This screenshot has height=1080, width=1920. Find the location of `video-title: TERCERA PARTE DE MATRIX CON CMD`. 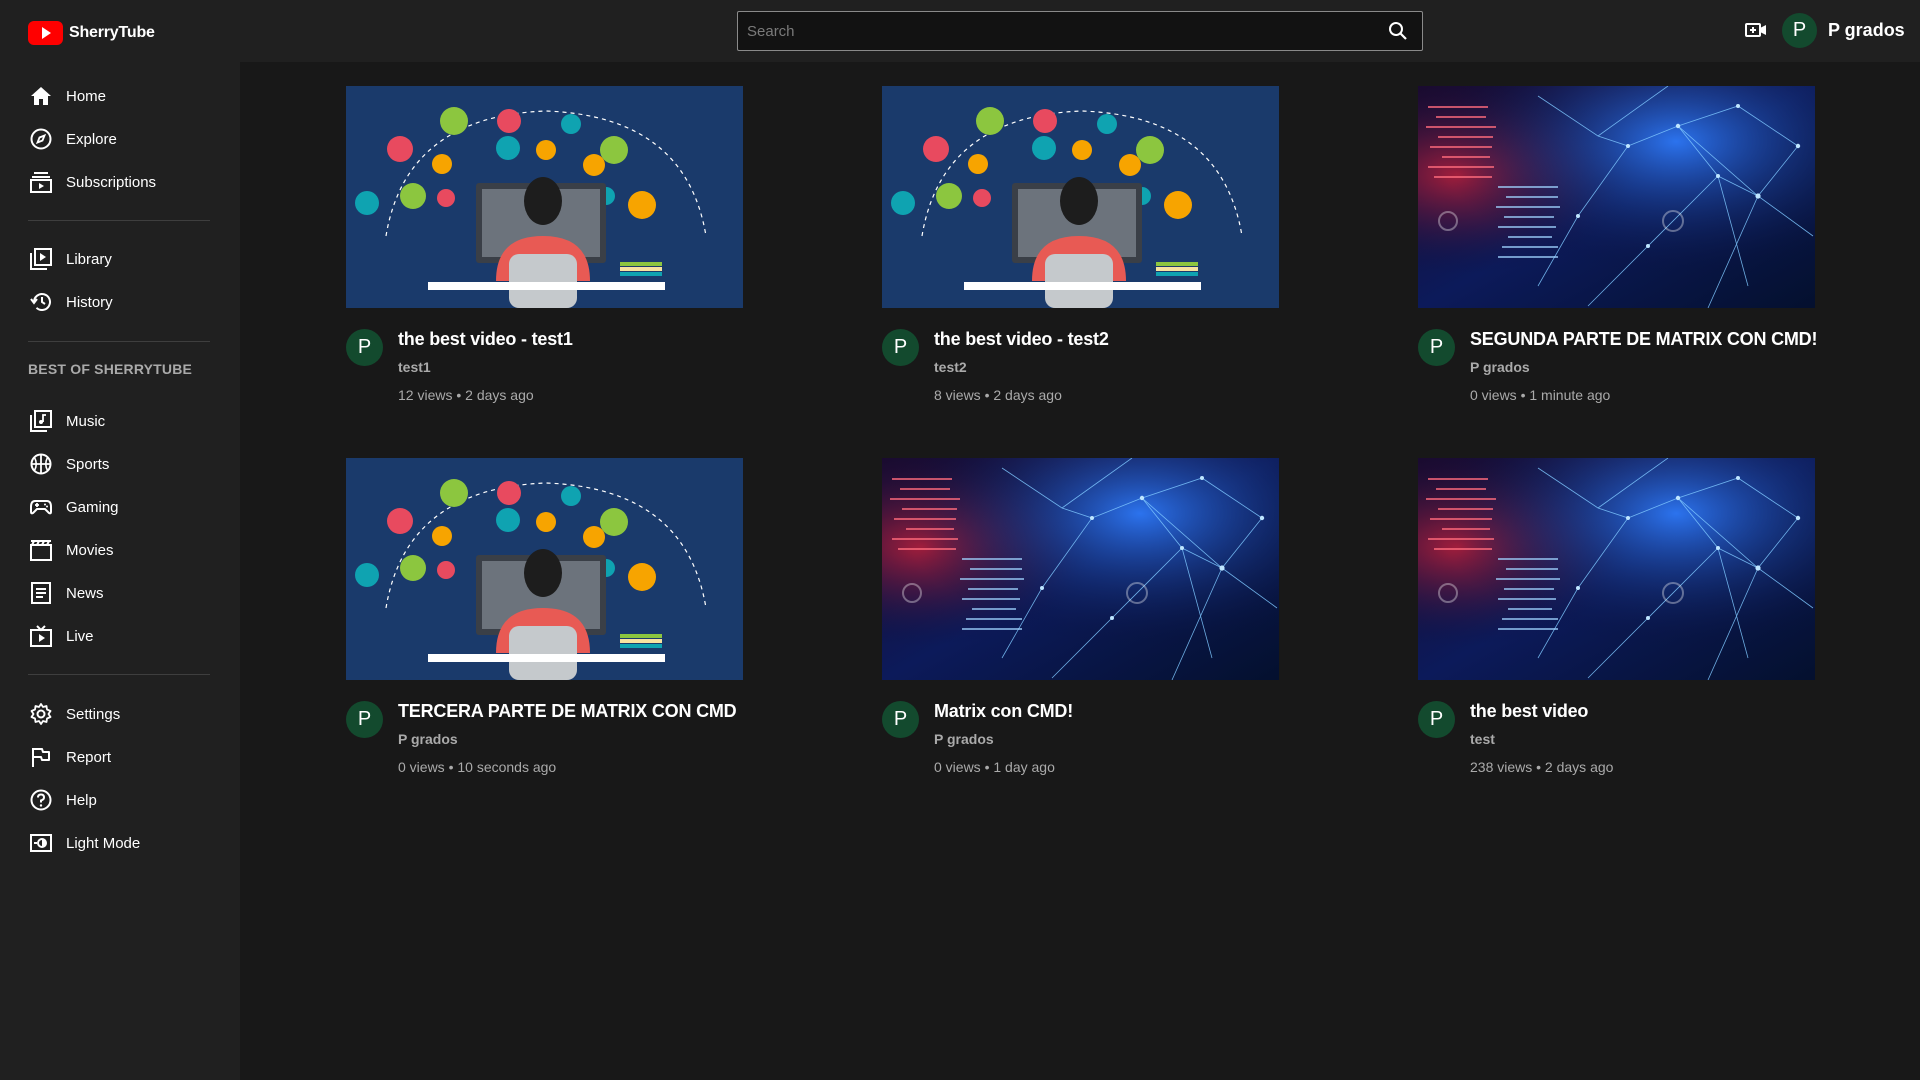

video-title: TERCERA PARTE DE MATRIX CON CMD is located at coordinates (567, 711).